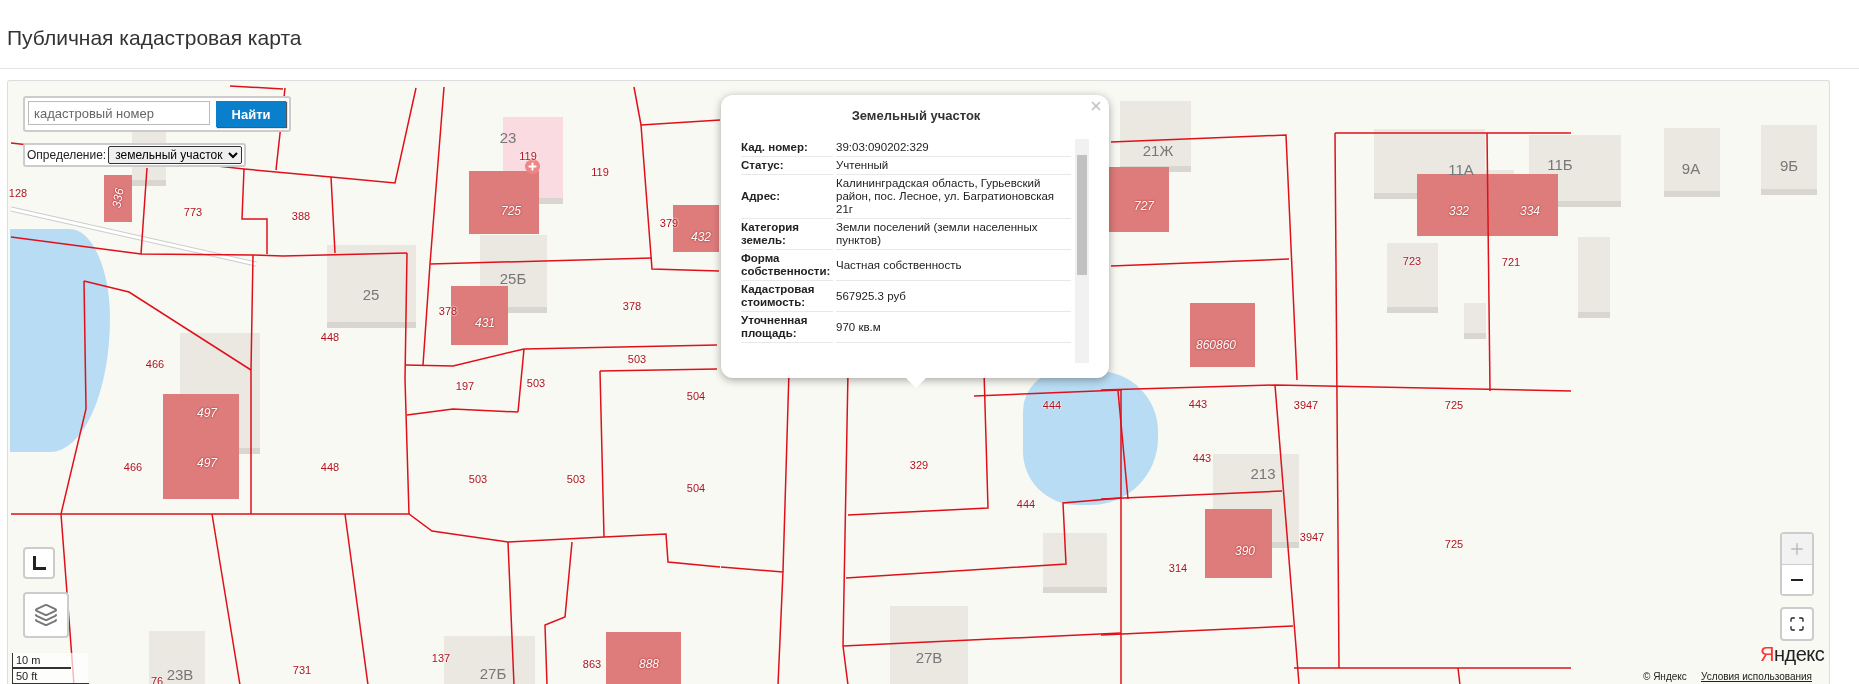 The height and width of the screenshot is (684, 1859). Describe the element at coordinates (953, 148) in the screenshot. I see `field-value: 39:03:090202:329` at that location.